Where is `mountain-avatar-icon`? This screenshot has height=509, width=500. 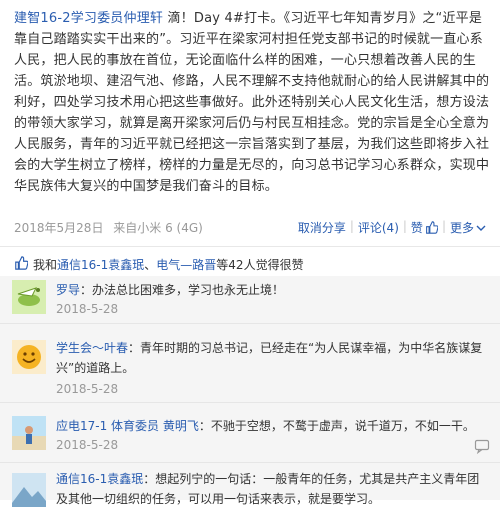 mountain-avatar-icon is located at coordinates (29, 490).